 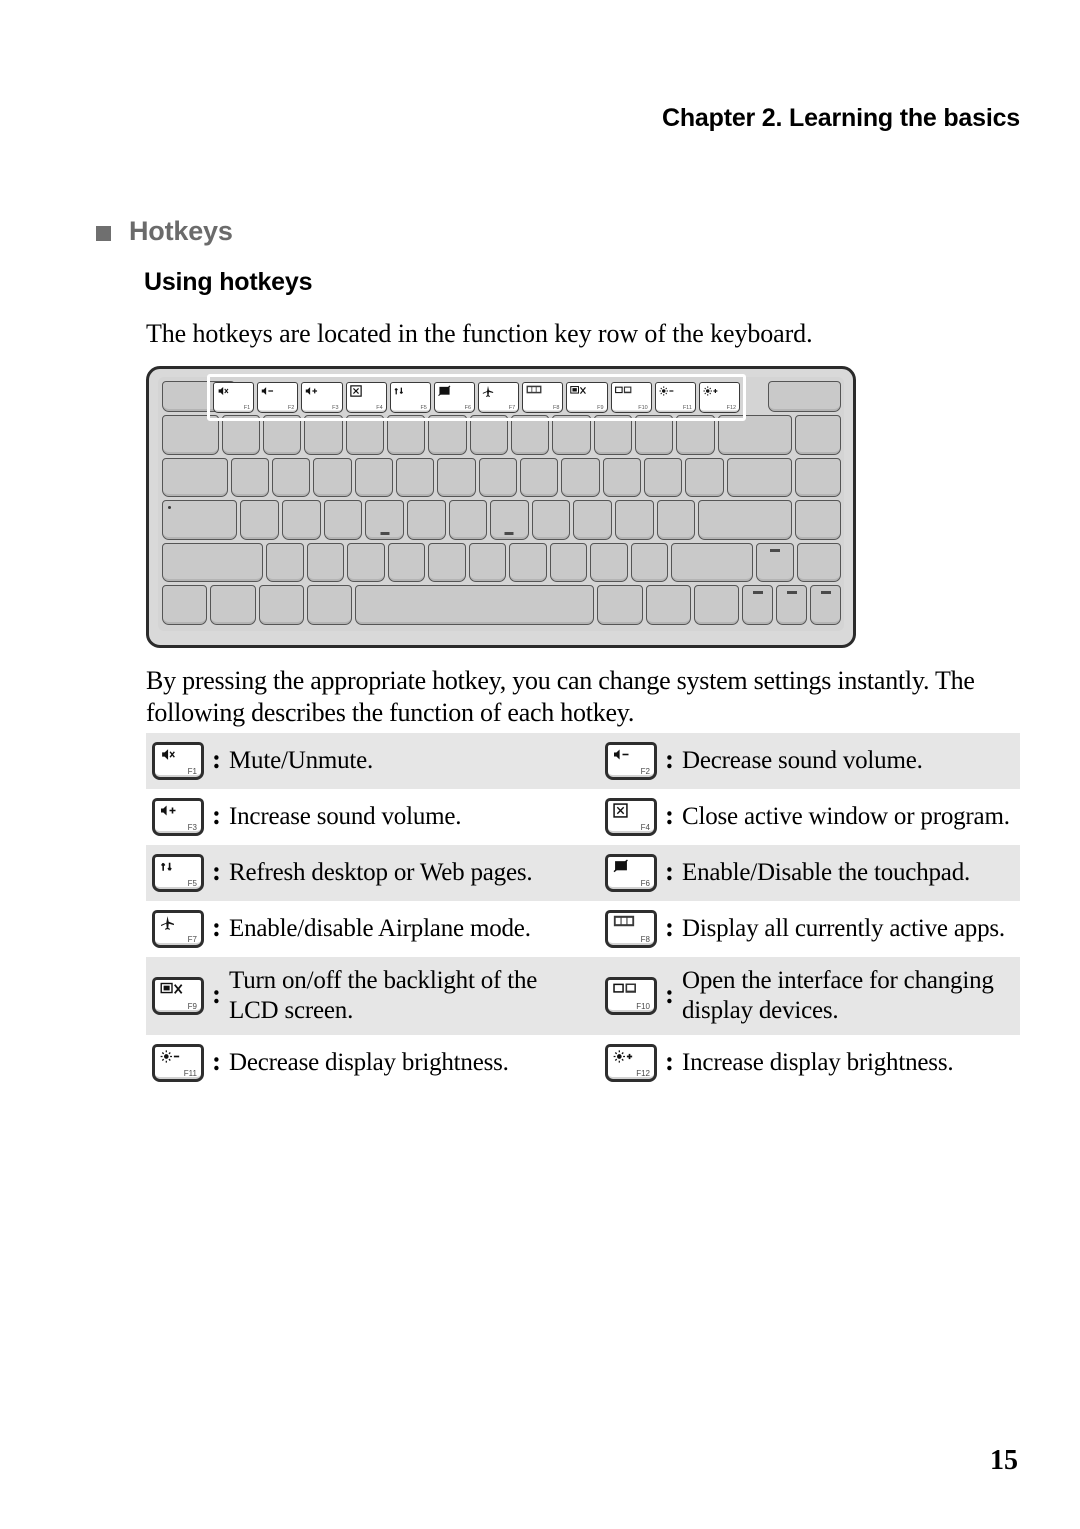 What do you see at coordinates (366, 562) in the screenshot?
I see `keyboard-key-c` at bounding box center [366, 562].